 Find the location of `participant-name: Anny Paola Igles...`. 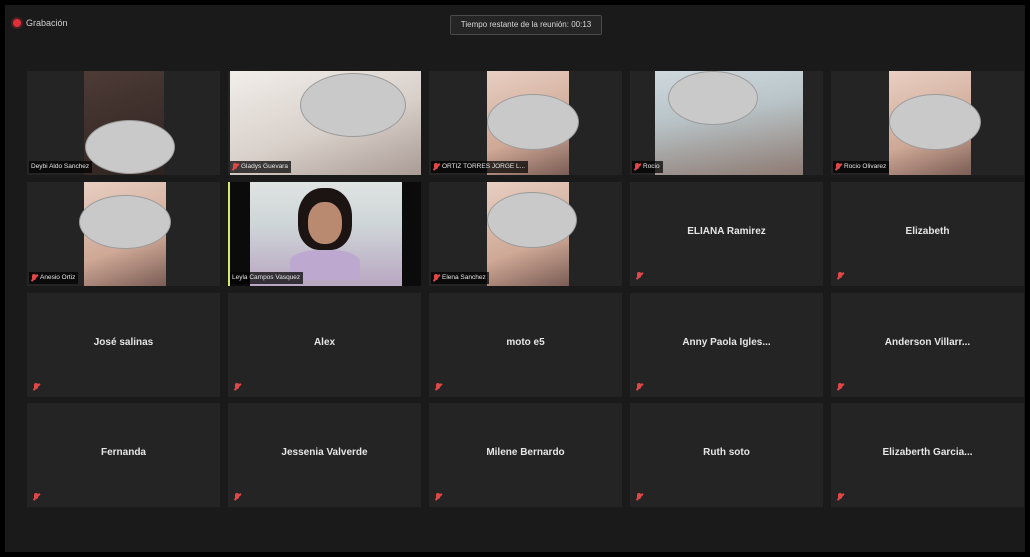

participant-name: Anny Paola Igles... is located at coordinates (726, 342).